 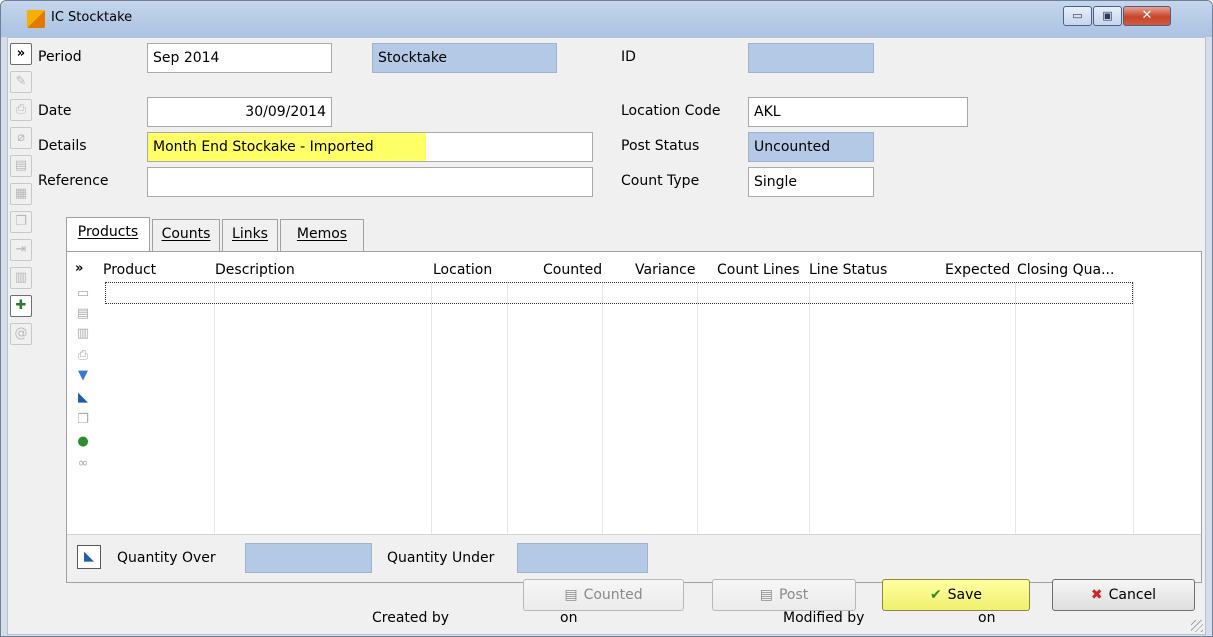 What do you see at coordinates (83, 420) in the screenshot?
I see `copy-grid-icon: ❐` at bounding box center [83, 420].